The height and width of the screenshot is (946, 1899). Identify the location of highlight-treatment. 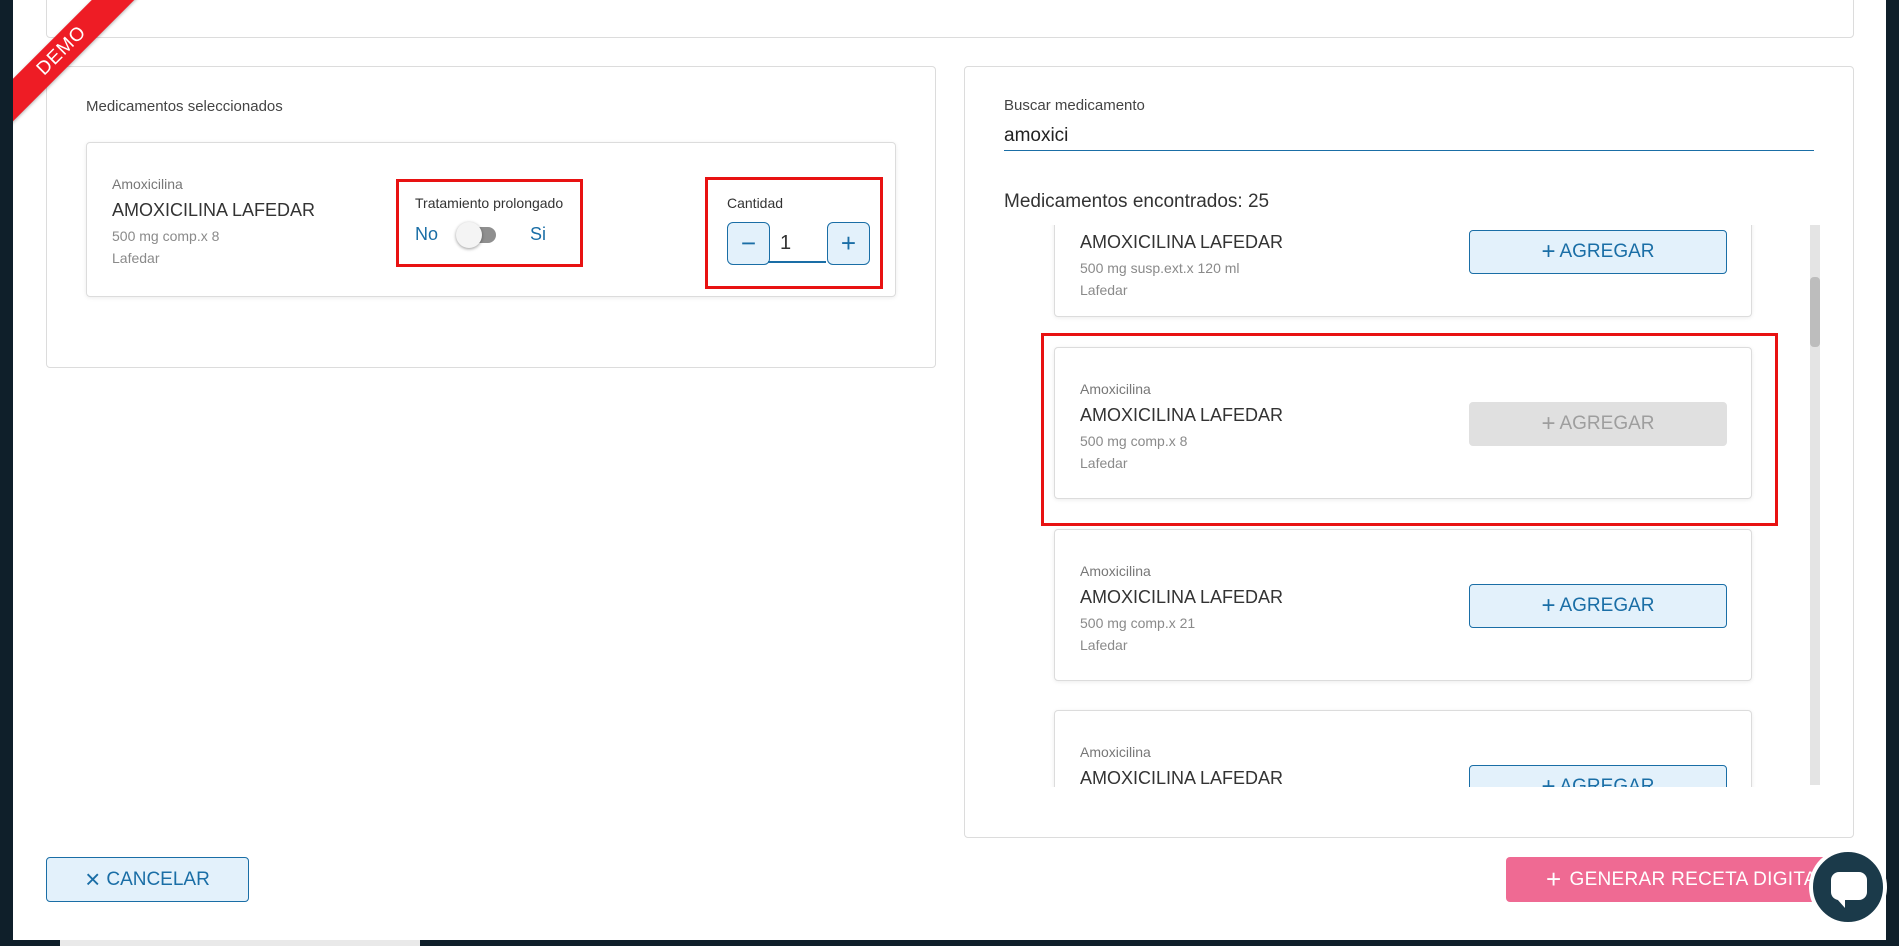
(489, 223).